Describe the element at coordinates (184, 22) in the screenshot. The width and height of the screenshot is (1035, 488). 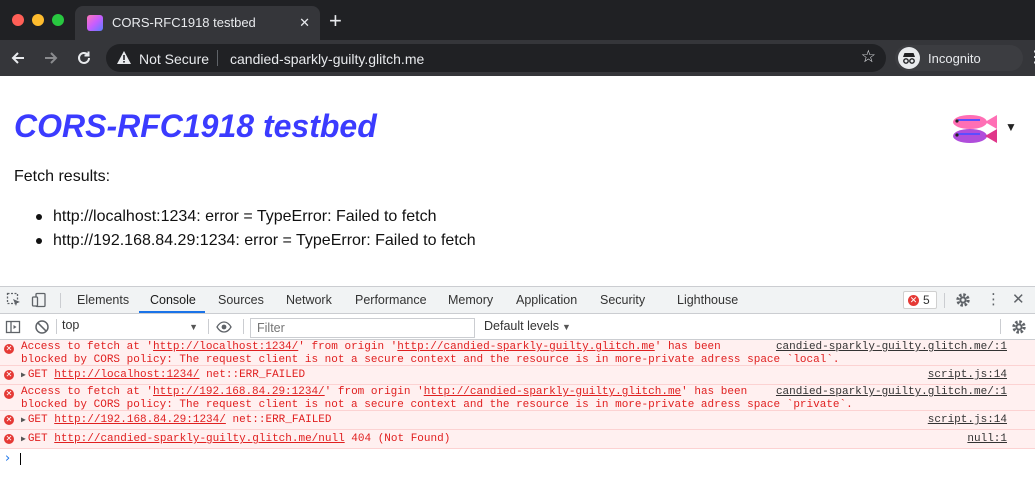
I see `tab-title: CORS-RFC1918 testbed` at that location.